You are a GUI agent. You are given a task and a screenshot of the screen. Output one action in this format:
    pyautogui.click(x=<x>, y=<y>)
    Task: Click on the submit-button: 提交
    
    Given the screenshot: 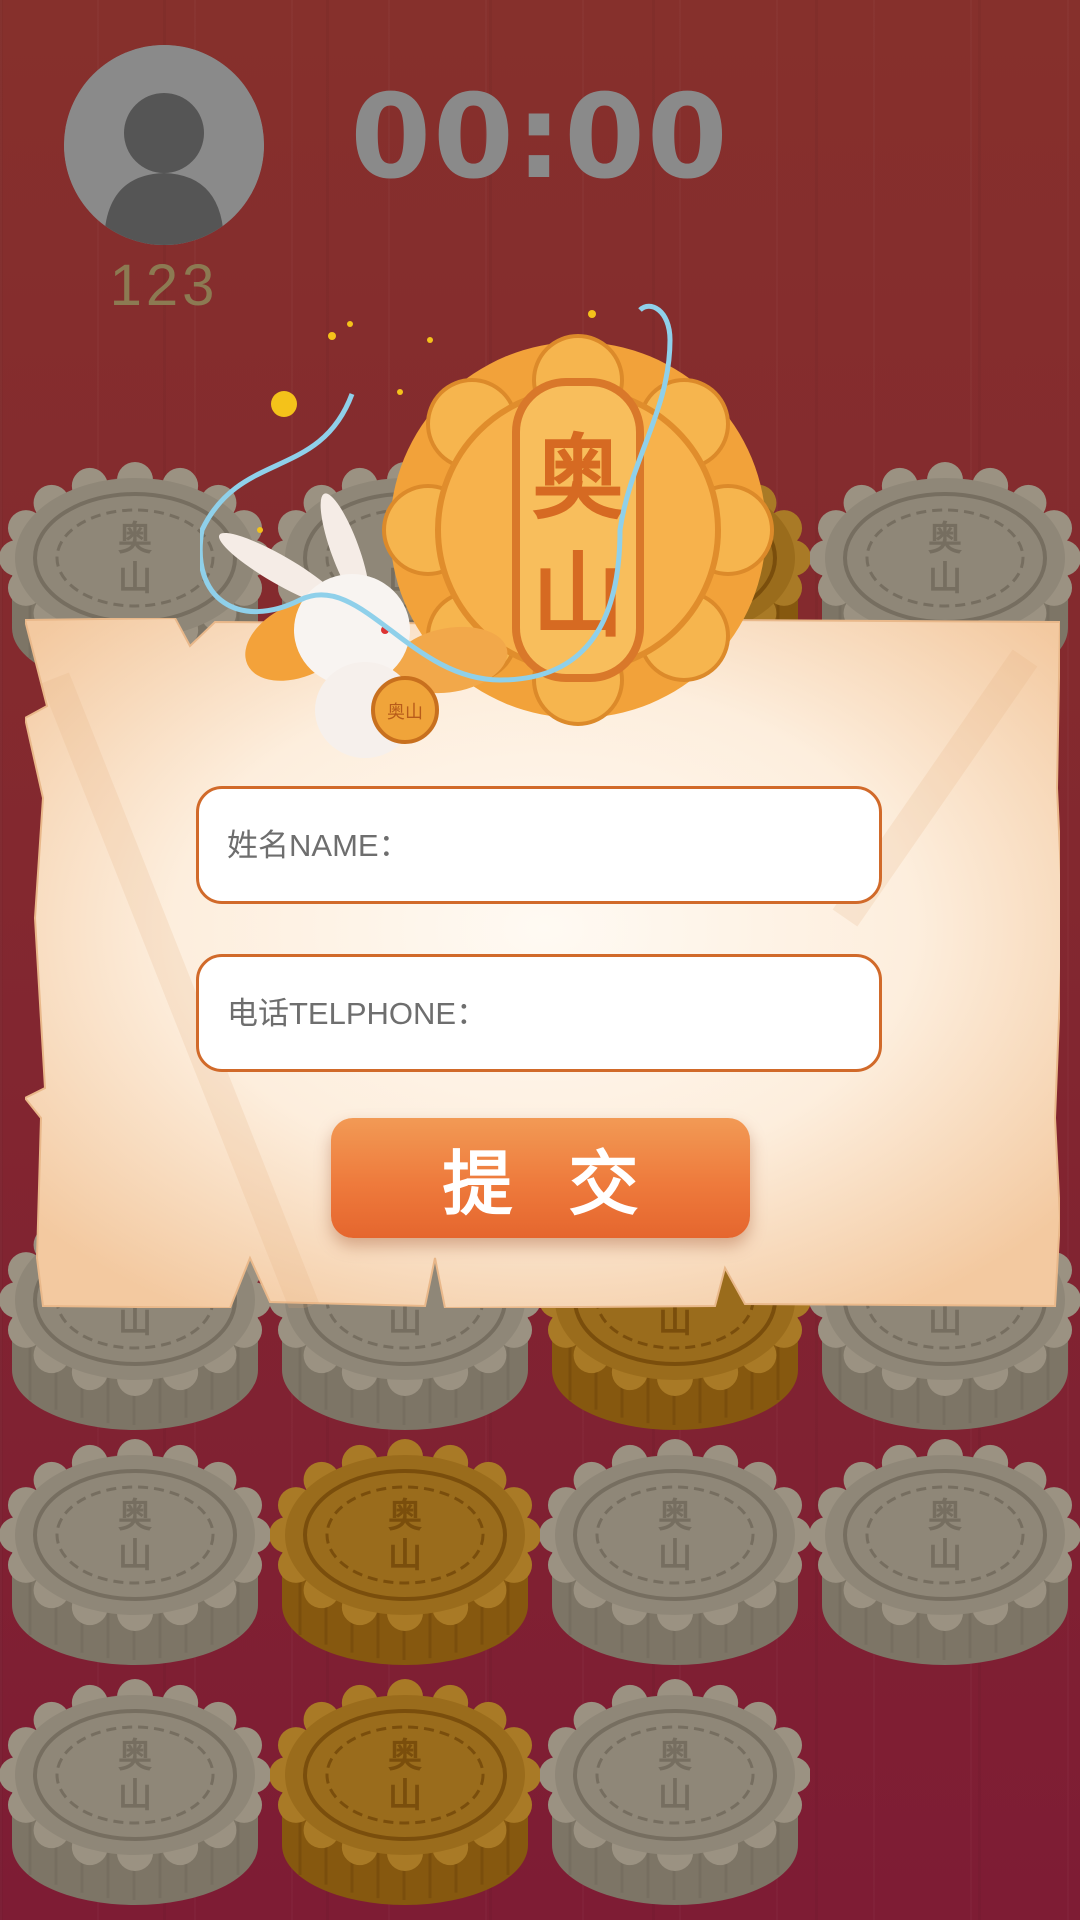 What is the action you would take?
    pyautogui.click(x=540, y=1178)
    